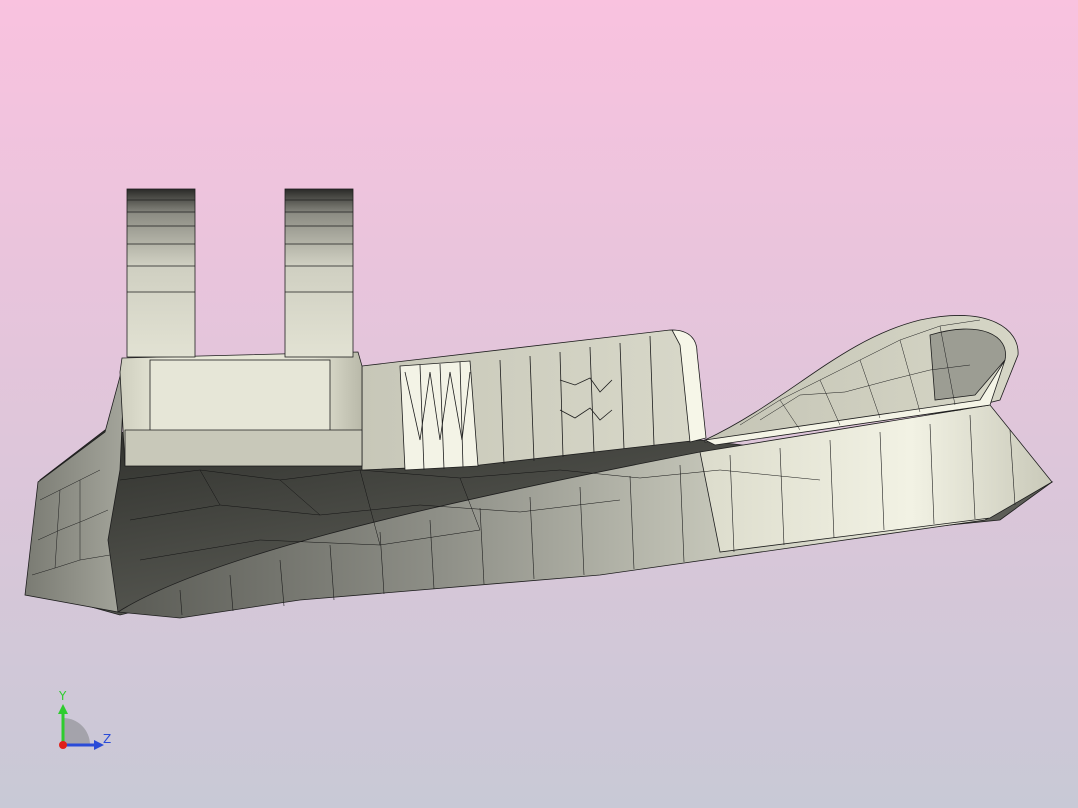 This screenshot has height=808, width=1078. What do you see at coordinates (243, 448) in the screenshot?
I see `clamp-block-lower-mesh` at bounding box center [243, 448].